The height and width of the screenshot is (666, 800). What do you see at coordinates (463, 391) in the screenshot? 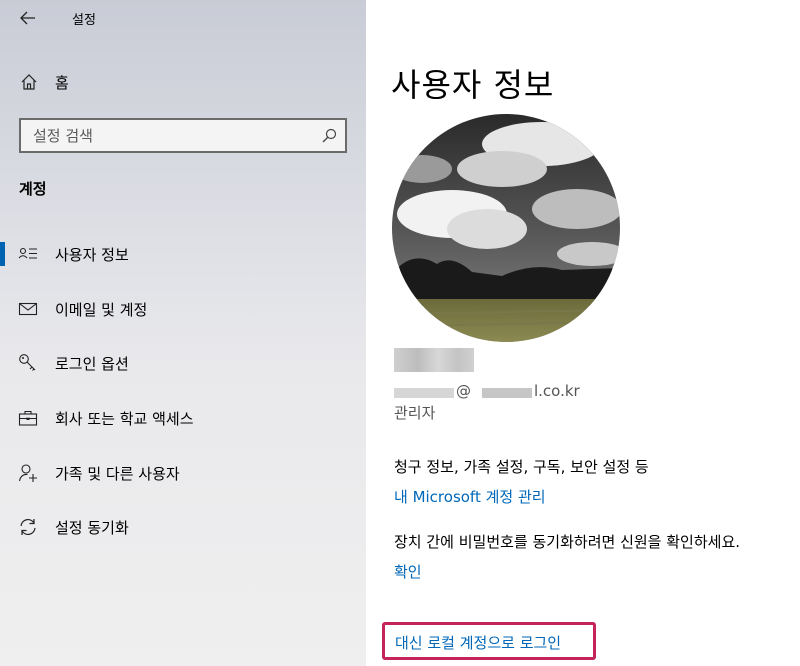
I see `email-at: @` at bounding box center [463, 391].